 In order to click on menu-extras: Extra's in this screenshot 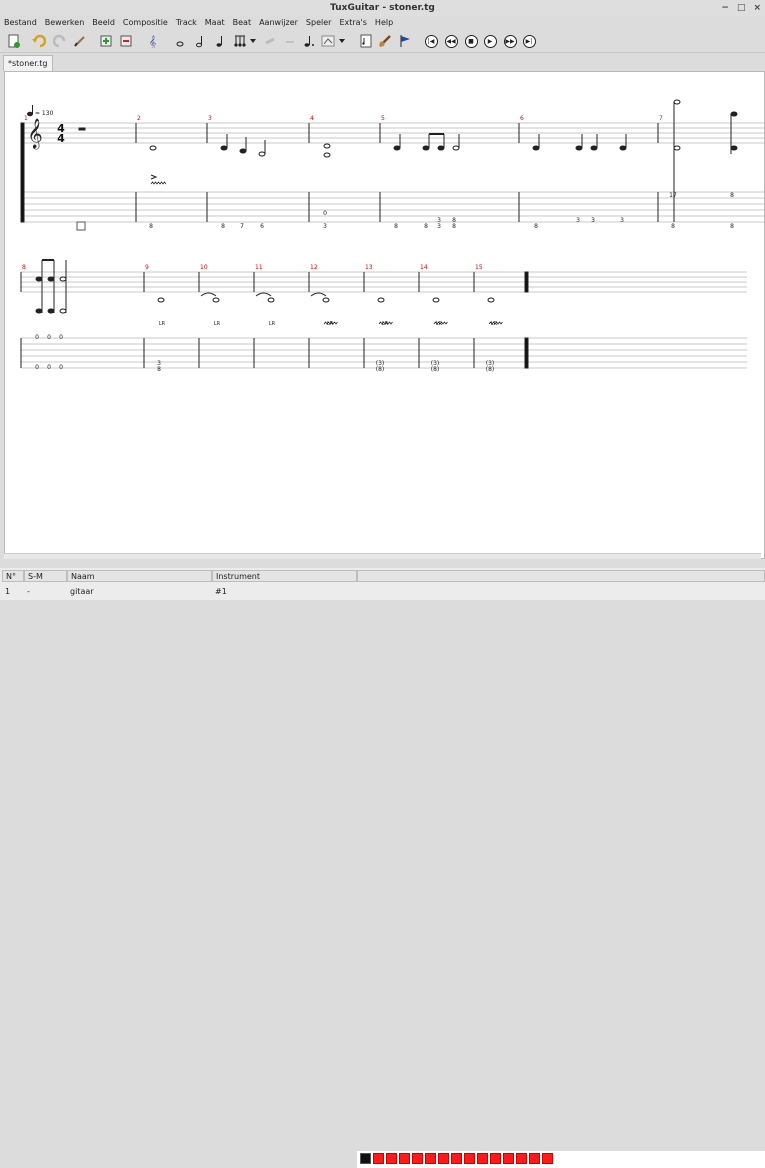, I will do `click(352, 22)`.